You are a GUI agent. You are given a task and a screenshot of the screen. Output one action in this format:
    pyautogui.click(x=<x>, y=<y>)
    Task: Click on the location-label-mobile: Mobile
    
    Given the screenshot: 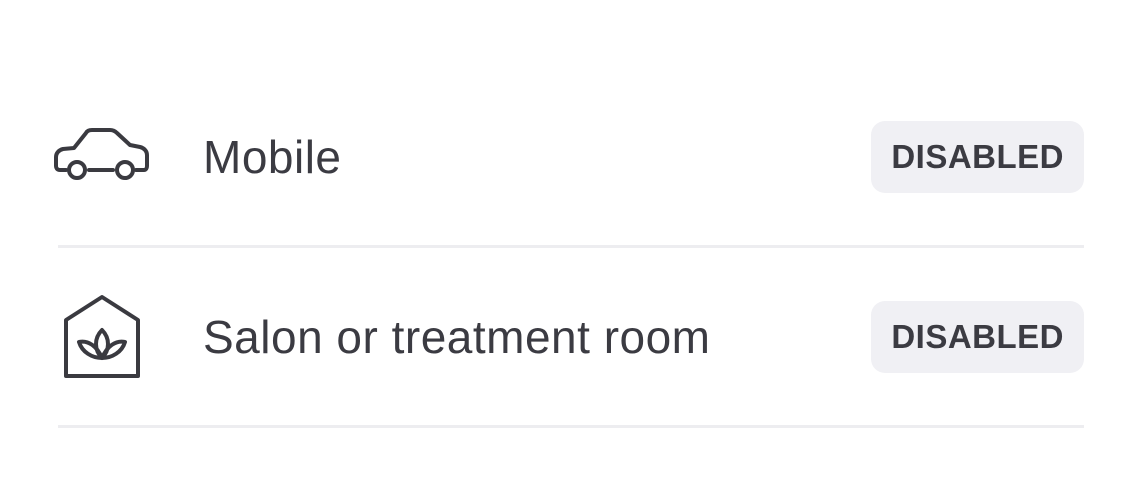 What is the action you would take?
    pyautogui.click(x=272, y=156)
    